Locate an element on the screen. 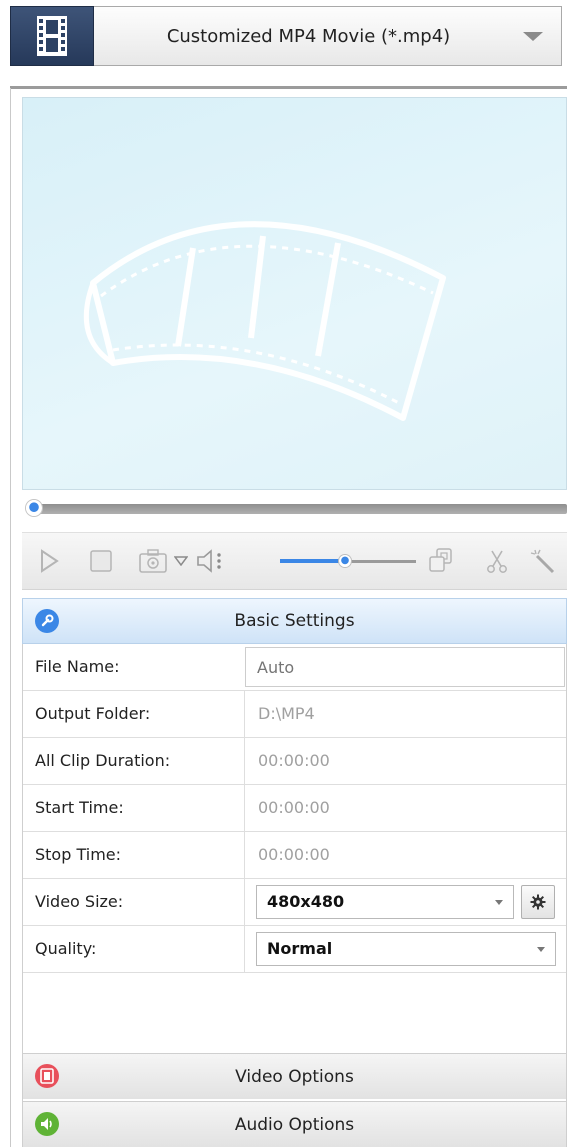 This screenshot has height=1147, width=567. format-label: Customized MP4 Movie (*.mp4) is located at coordinates (308, 36).